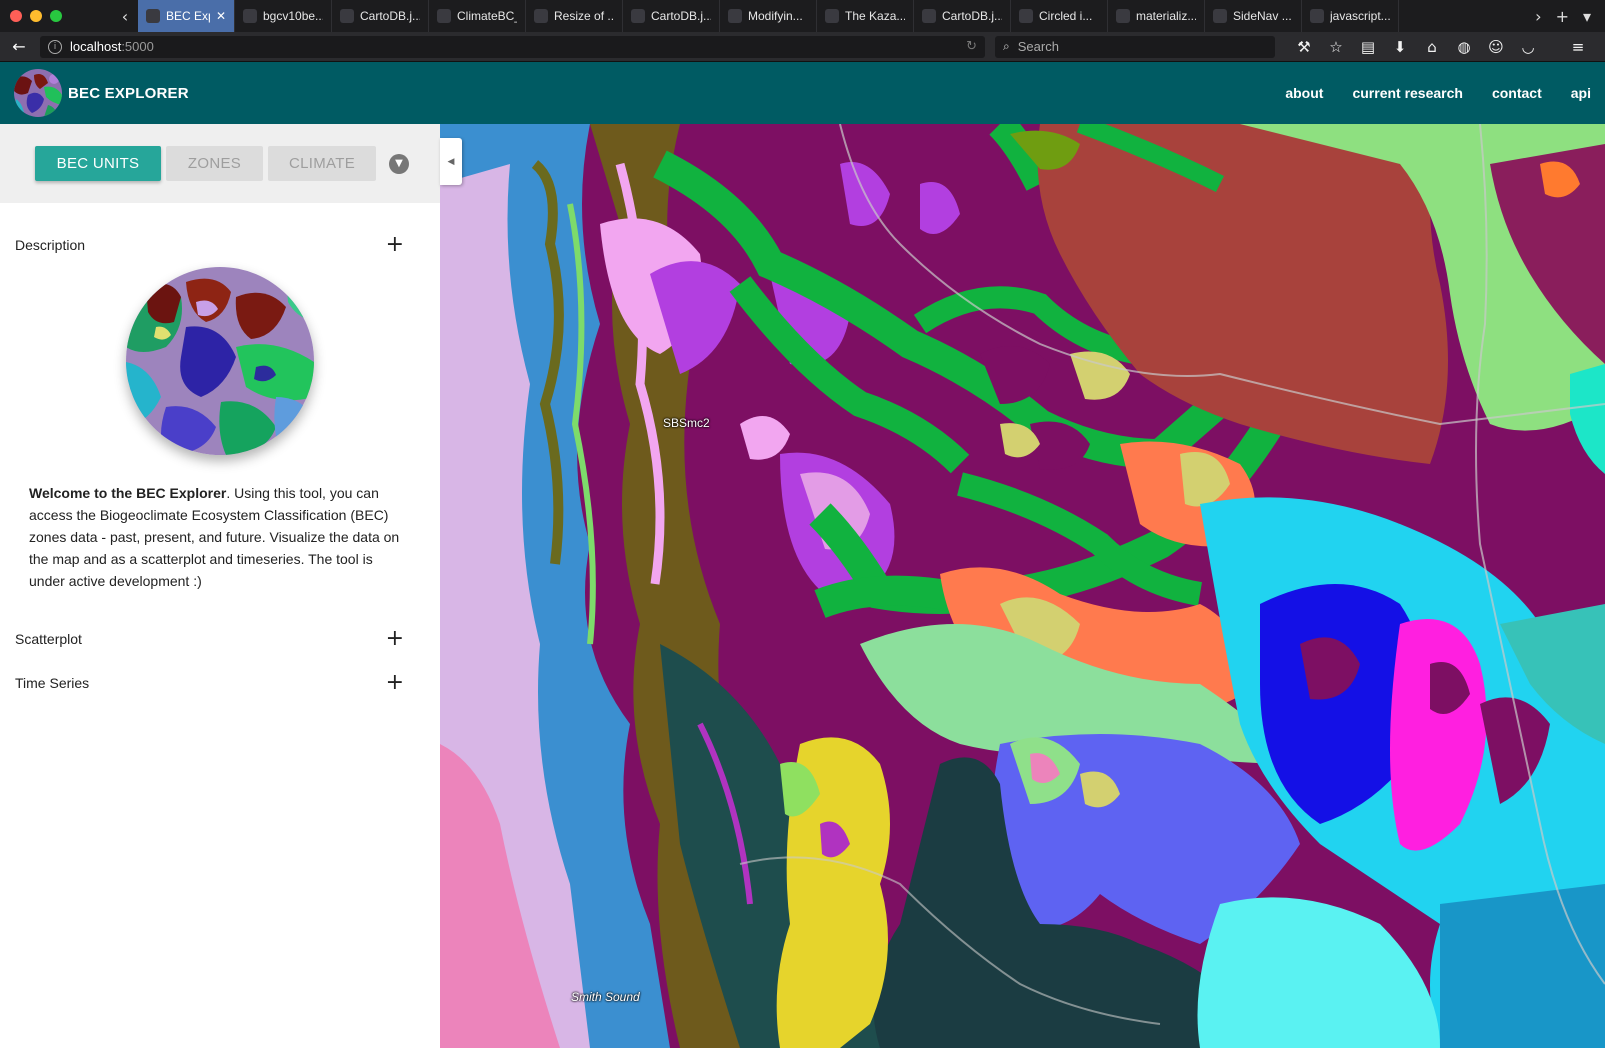  I want to click on maximize-window-button, so click(56, 16).